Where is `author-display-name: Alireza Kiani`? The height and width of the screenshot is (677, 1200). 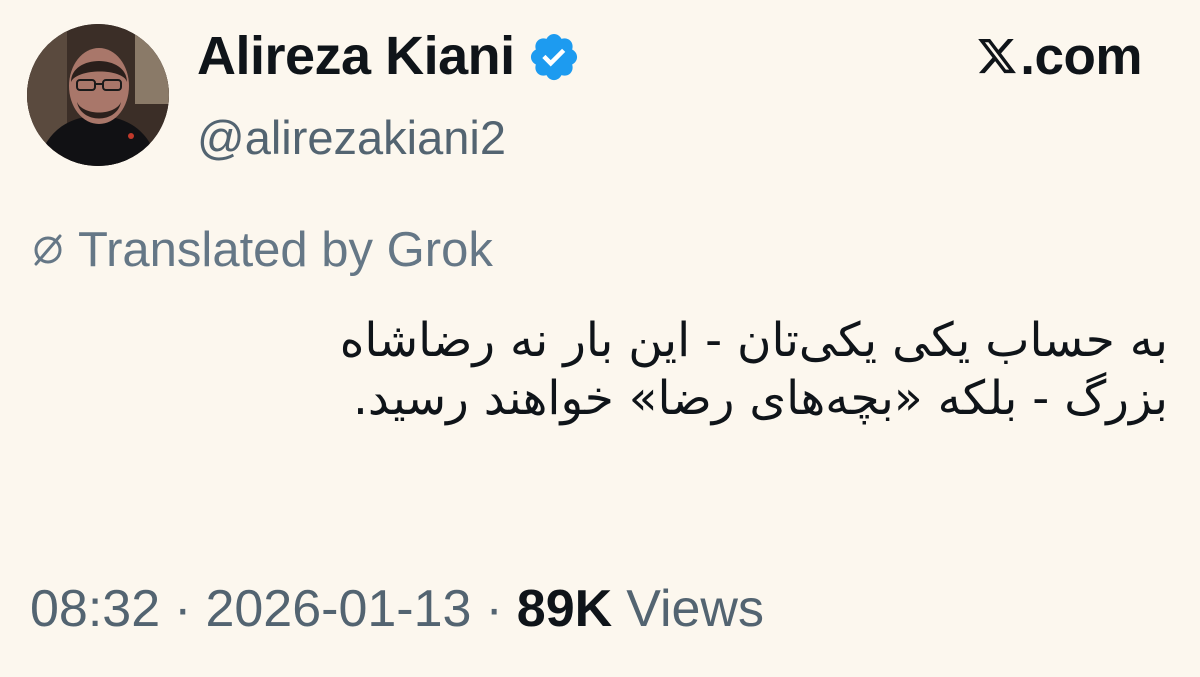 author-display-name: Alireza Kiani is located at coordinates (356, 56).